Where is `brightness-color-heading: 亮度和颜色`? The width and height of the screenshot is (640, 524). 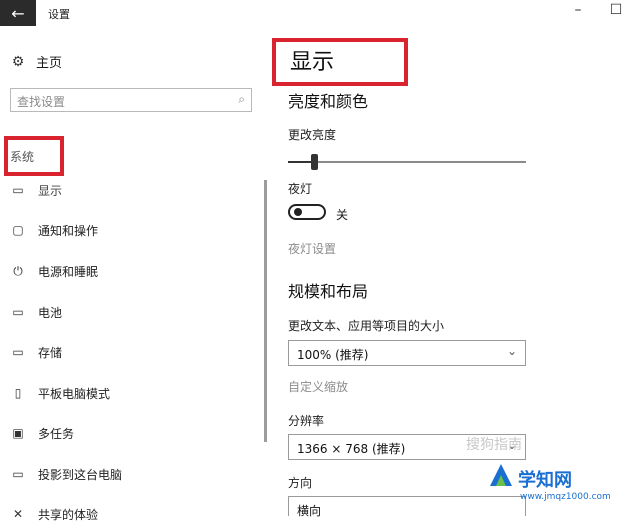 brightness-color-heading: 亮度和颜色 is located at coordinates (328, 101).